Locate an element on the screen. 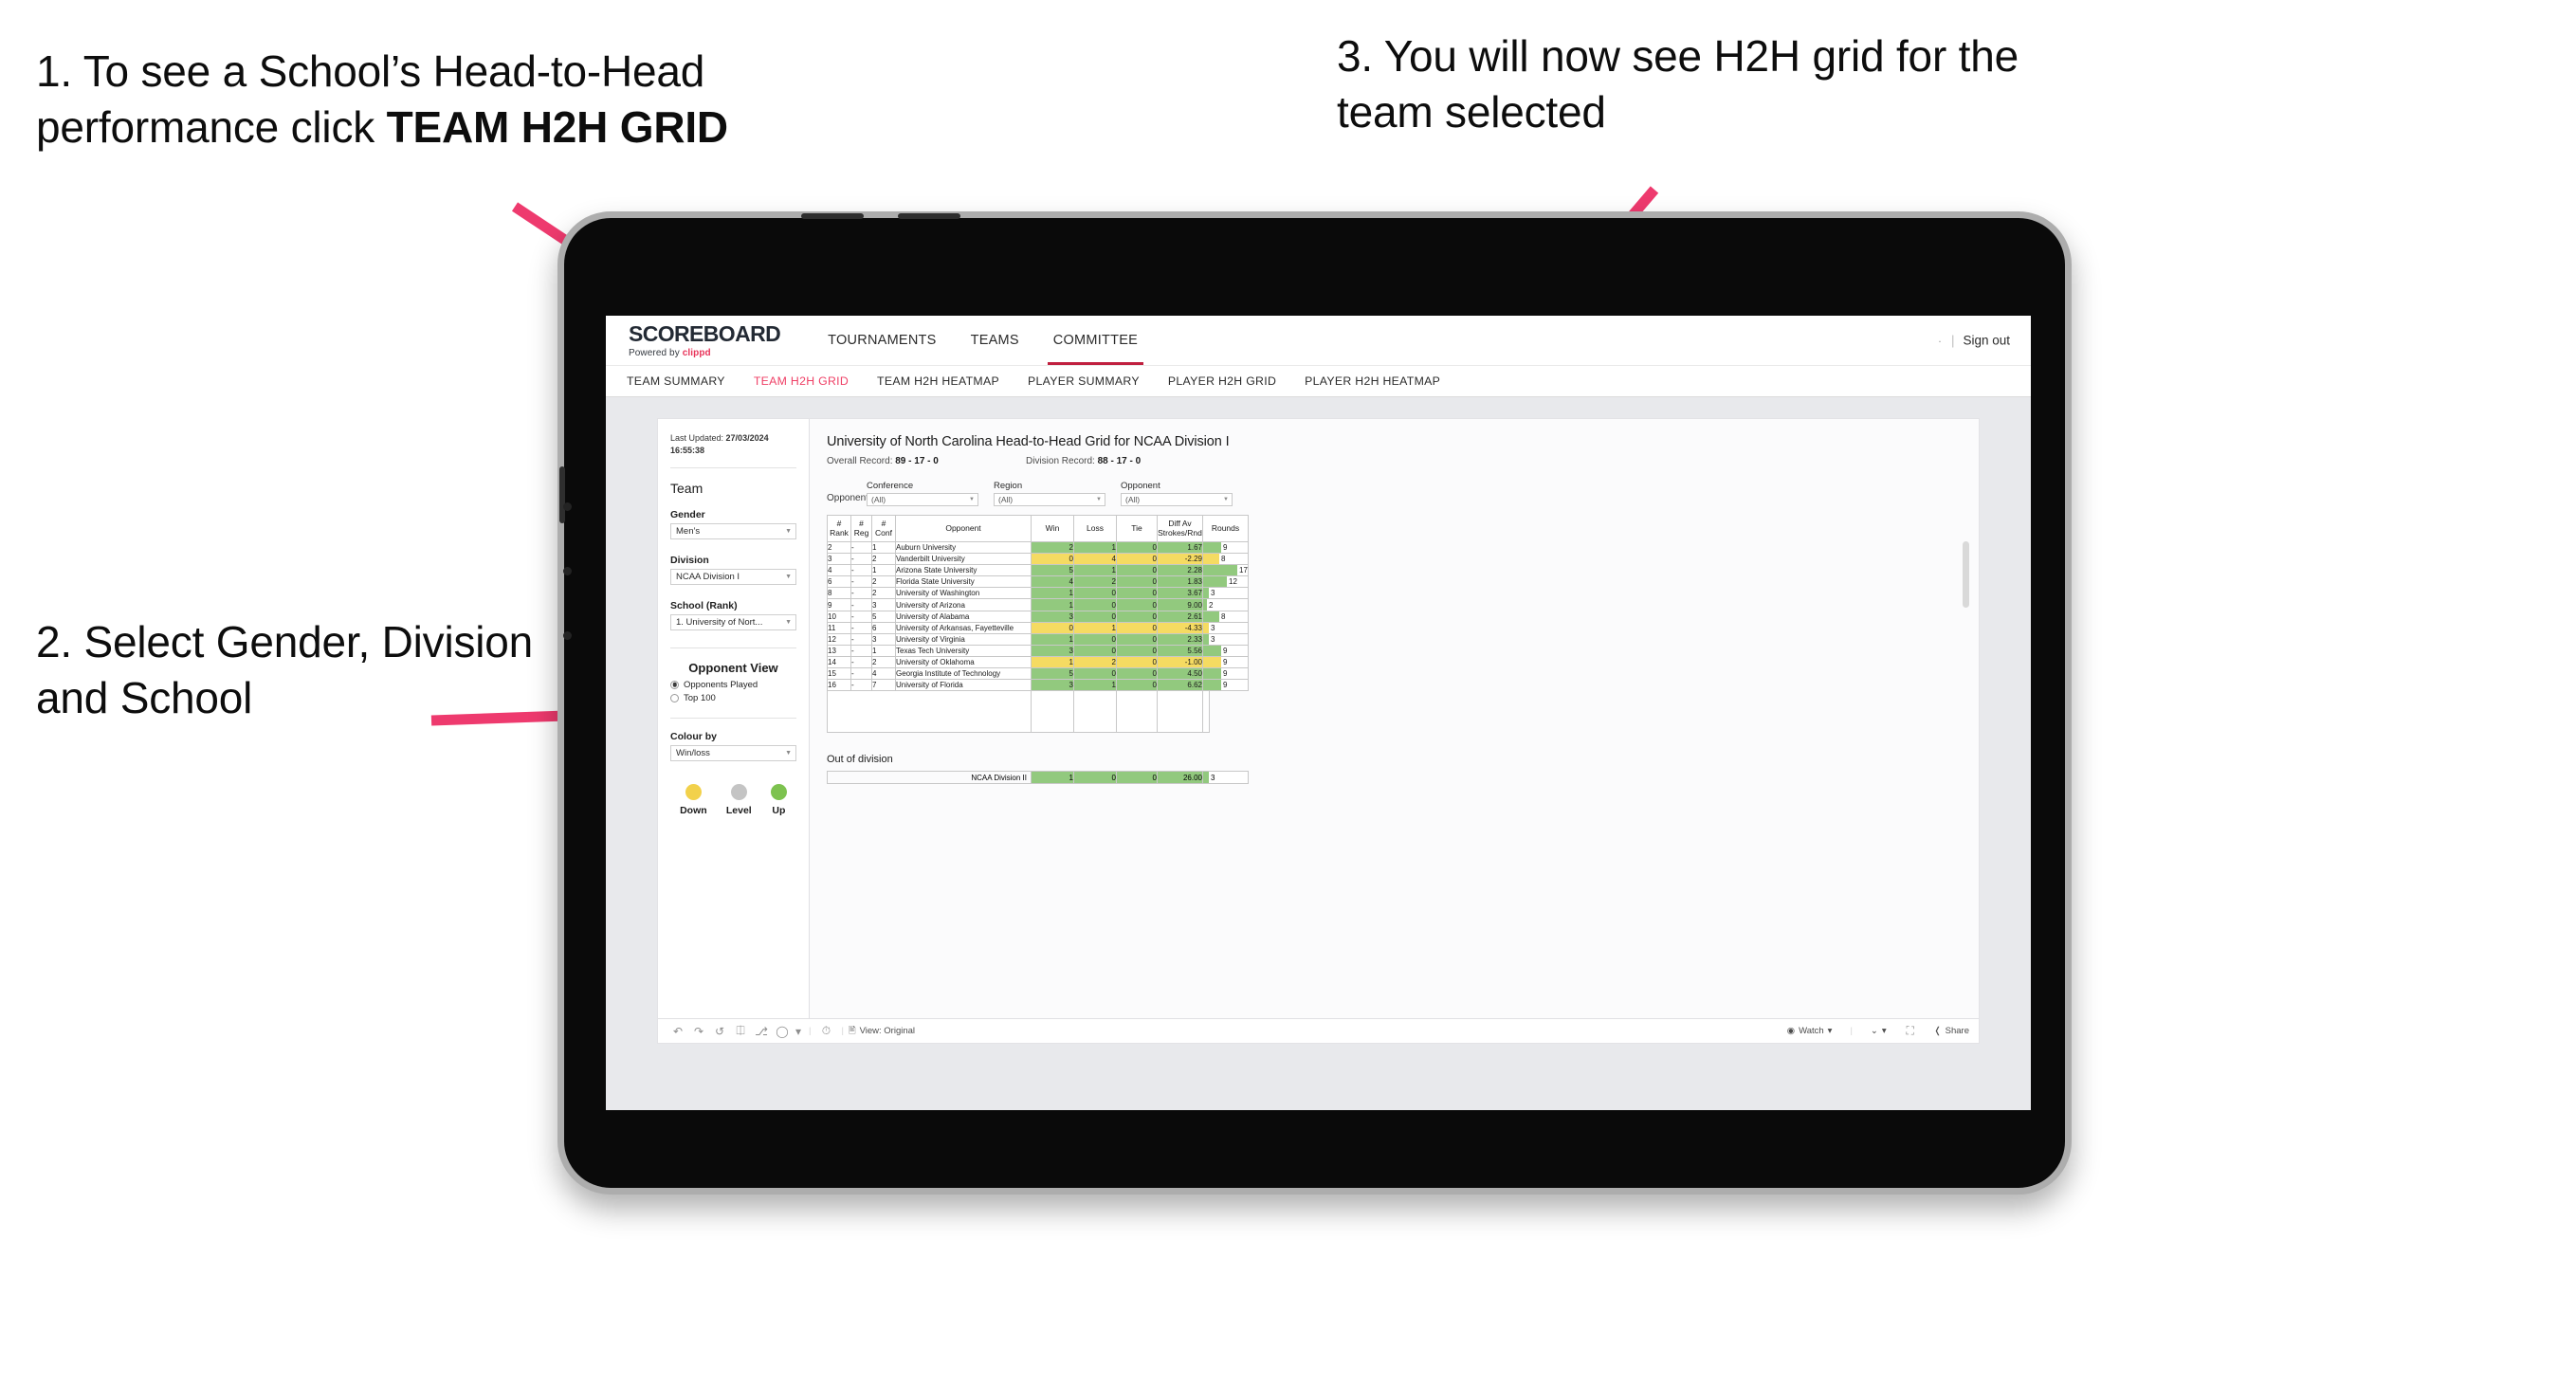 The width and height of the screenshot is (2576, 1386). filter-opponent-select: (All) ▼ is located at coordinates (1177, 499).